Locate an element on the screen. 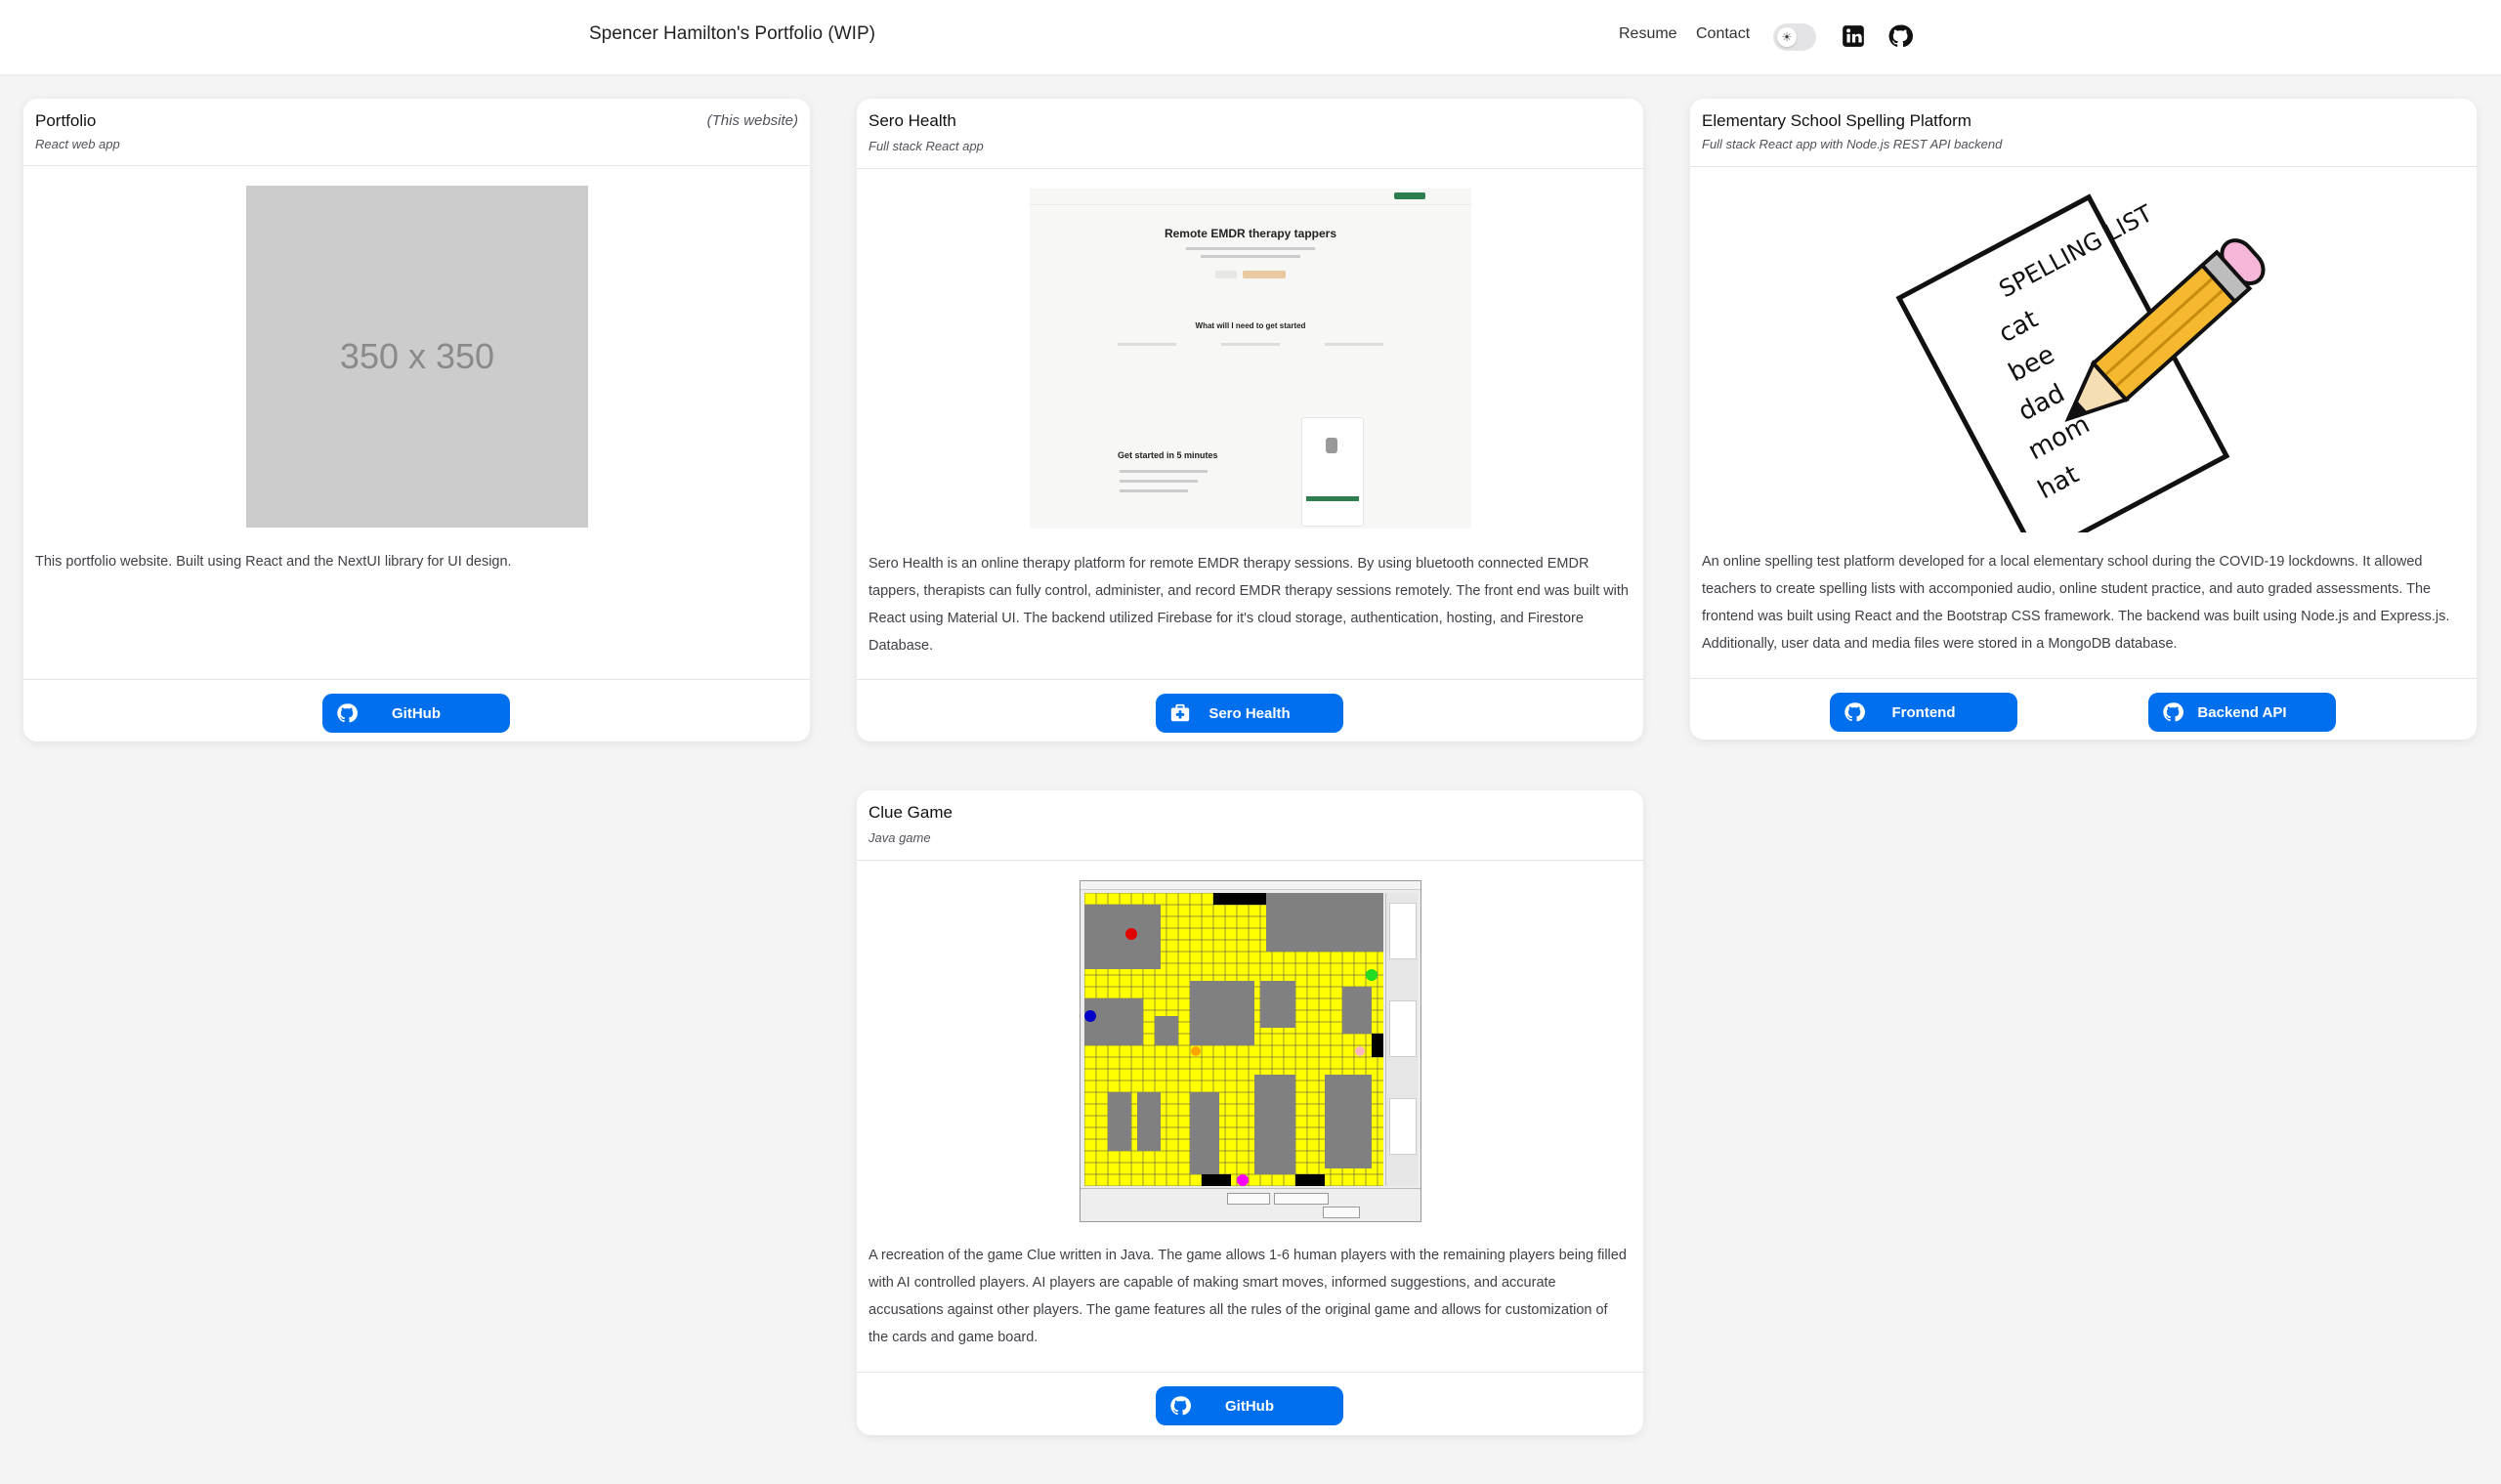 The width and height of the screenshot is (2501, 1484). button-label: Sero Health is located at coordinates (1249, 713).